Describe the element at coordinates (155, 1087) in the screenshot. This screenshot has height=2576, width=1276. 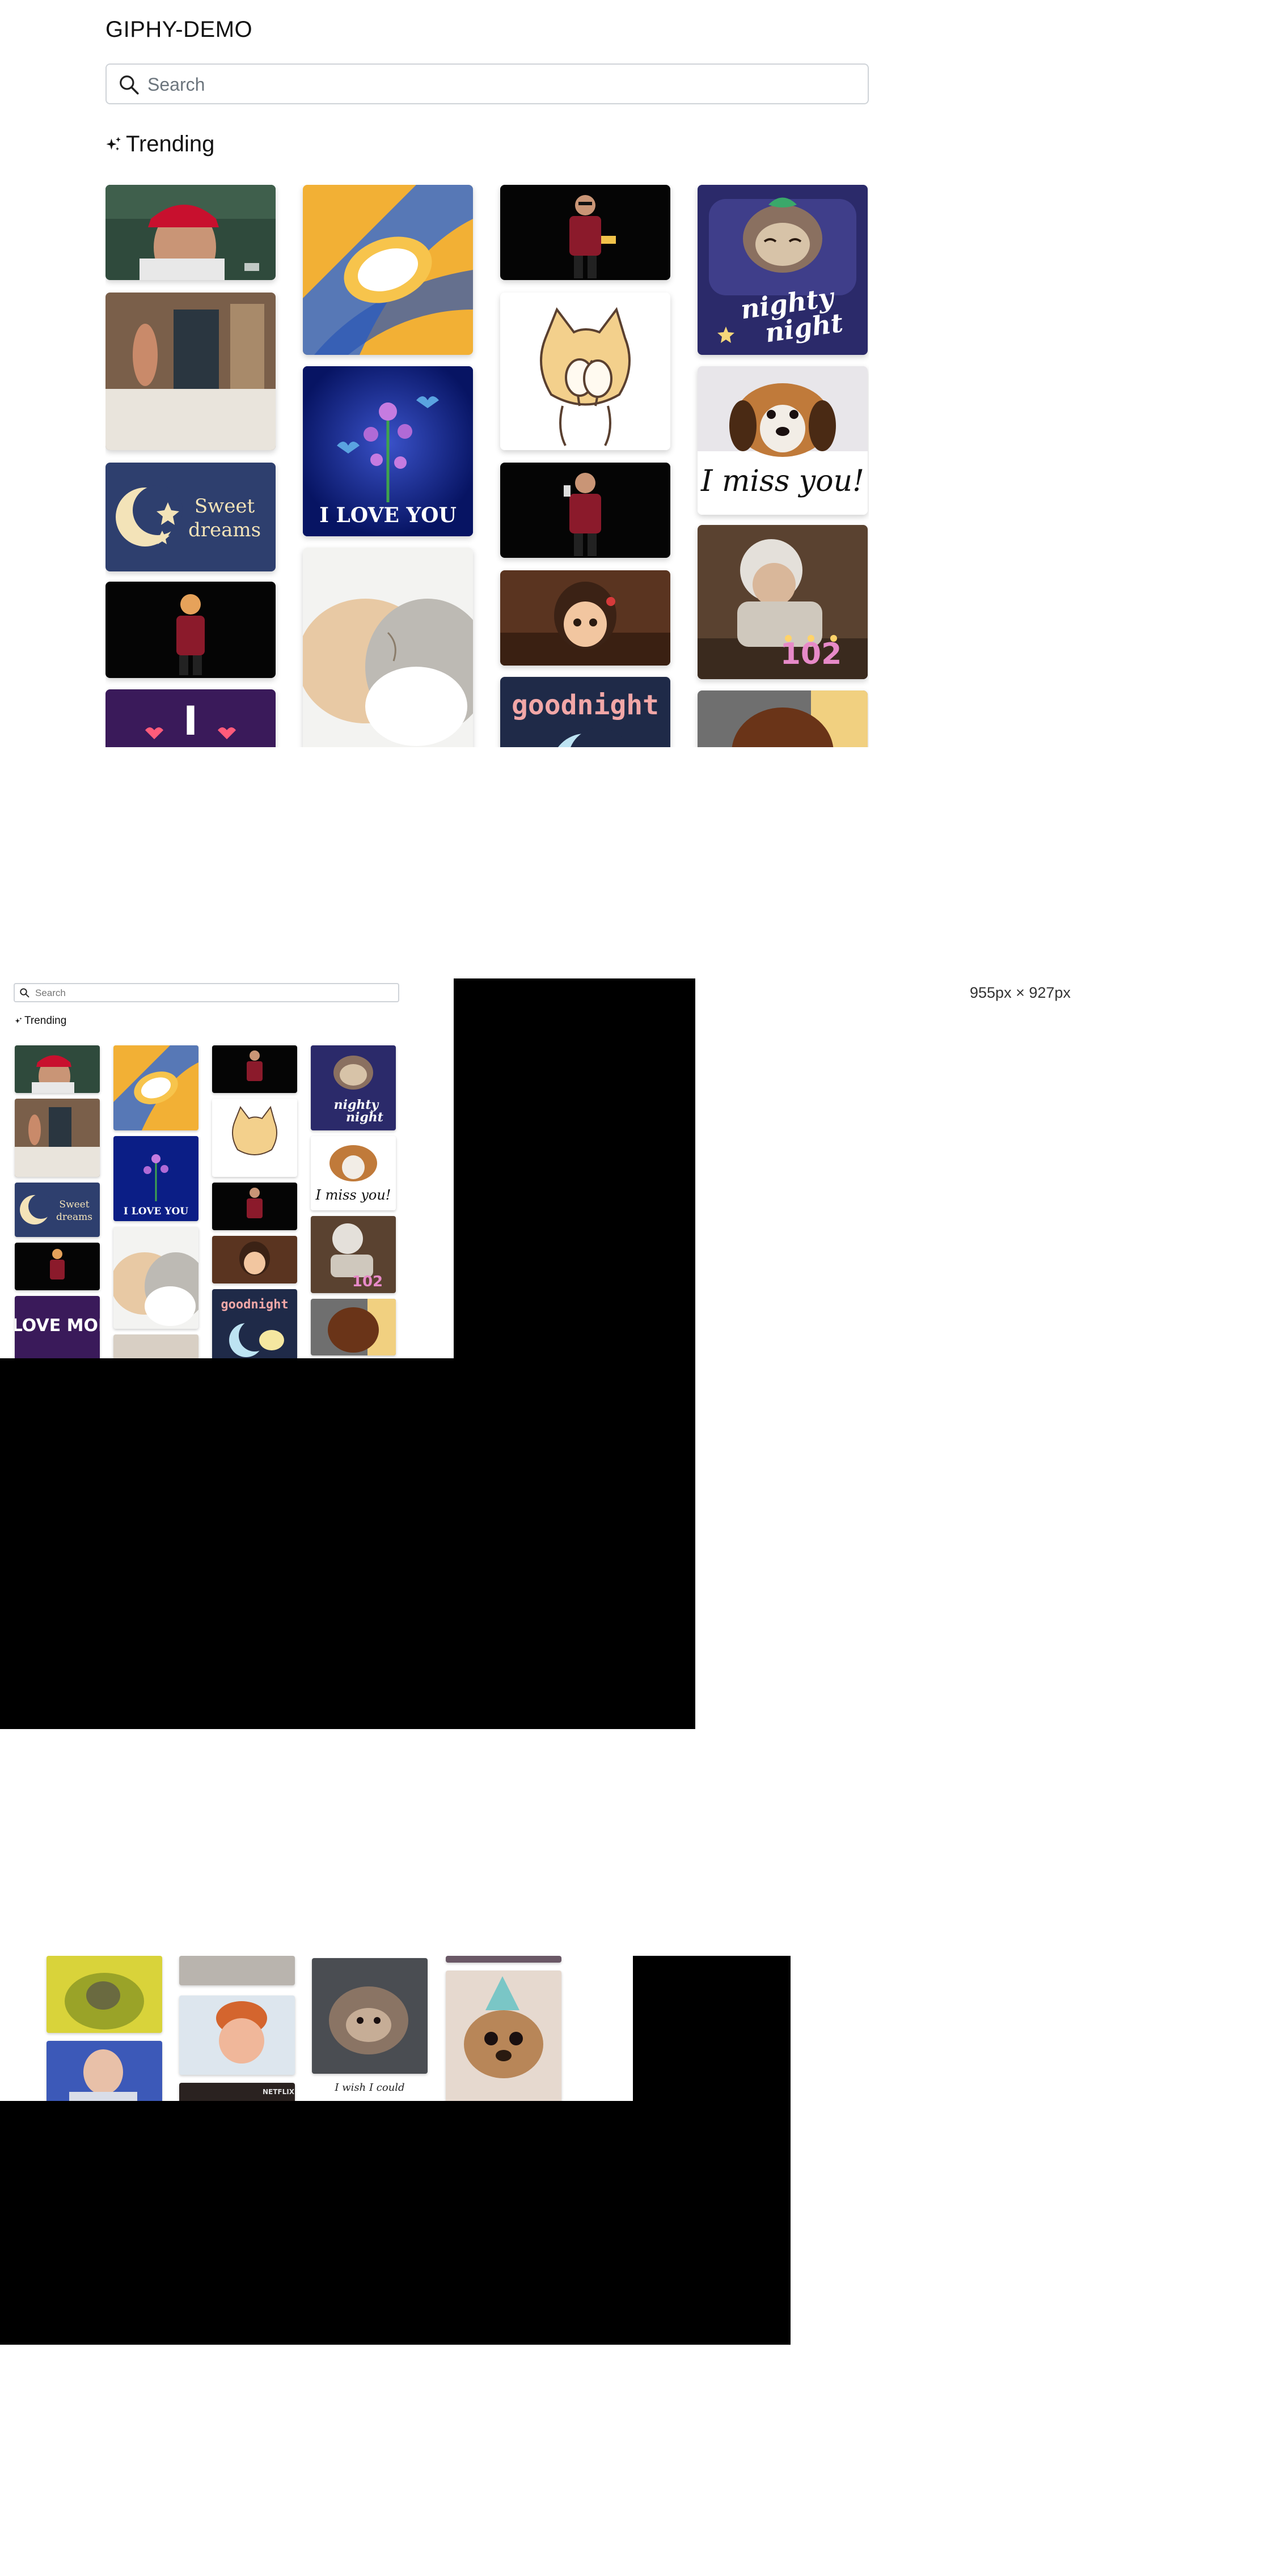
I see `preview-gif-swirl` at that location.